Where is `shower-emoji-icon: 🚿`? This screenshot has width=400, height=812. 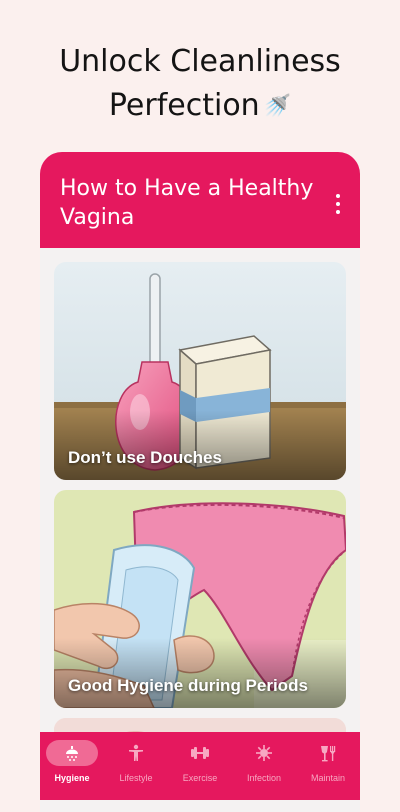
shower-emoji-icon: 🚿 is located at coordinates (277, 106).